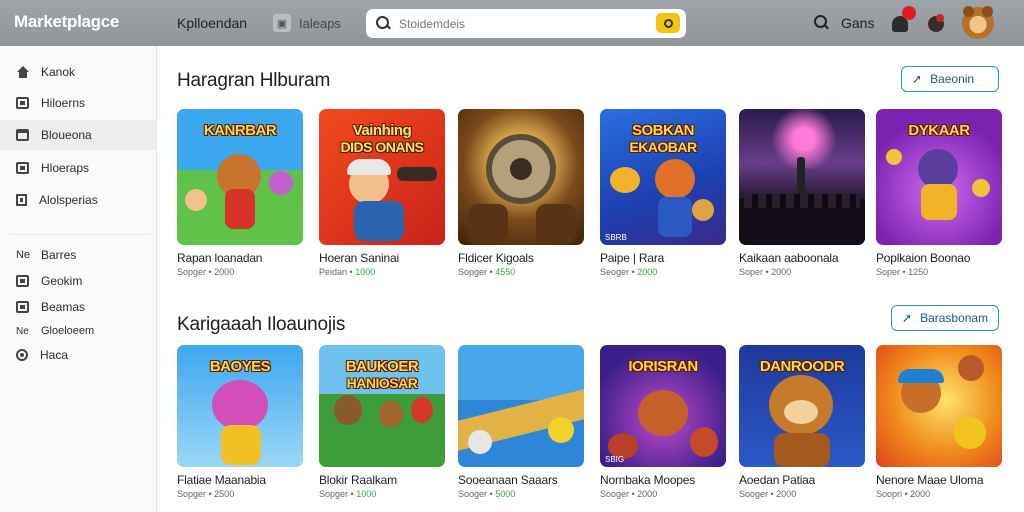 This screenshot has width=1024, height=512. I want to click on brand-logo: Marketplagce, so click(66, 22).